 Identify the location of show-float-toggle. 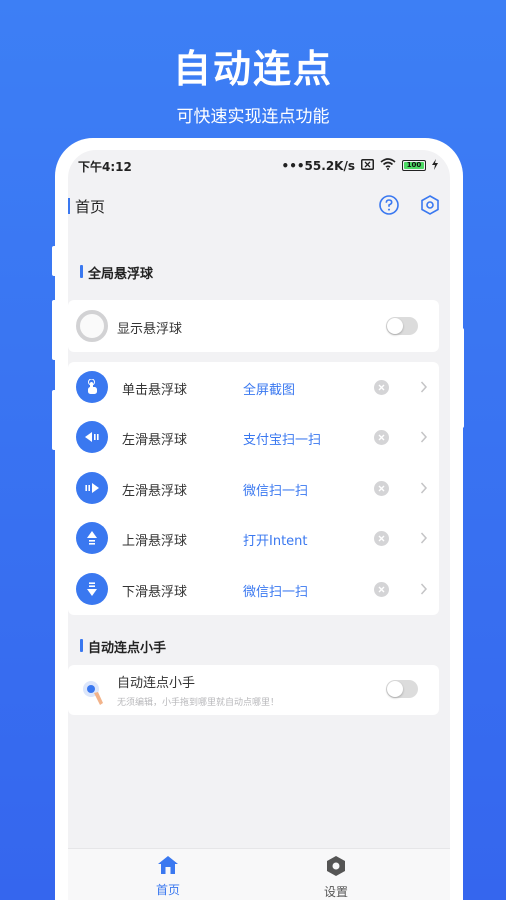
(402, 326).